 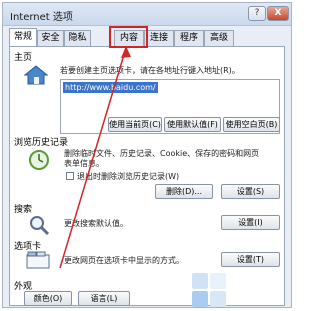 I want to click on home-page-url: http://www.baidu.com/, so click(x=110, y=87).